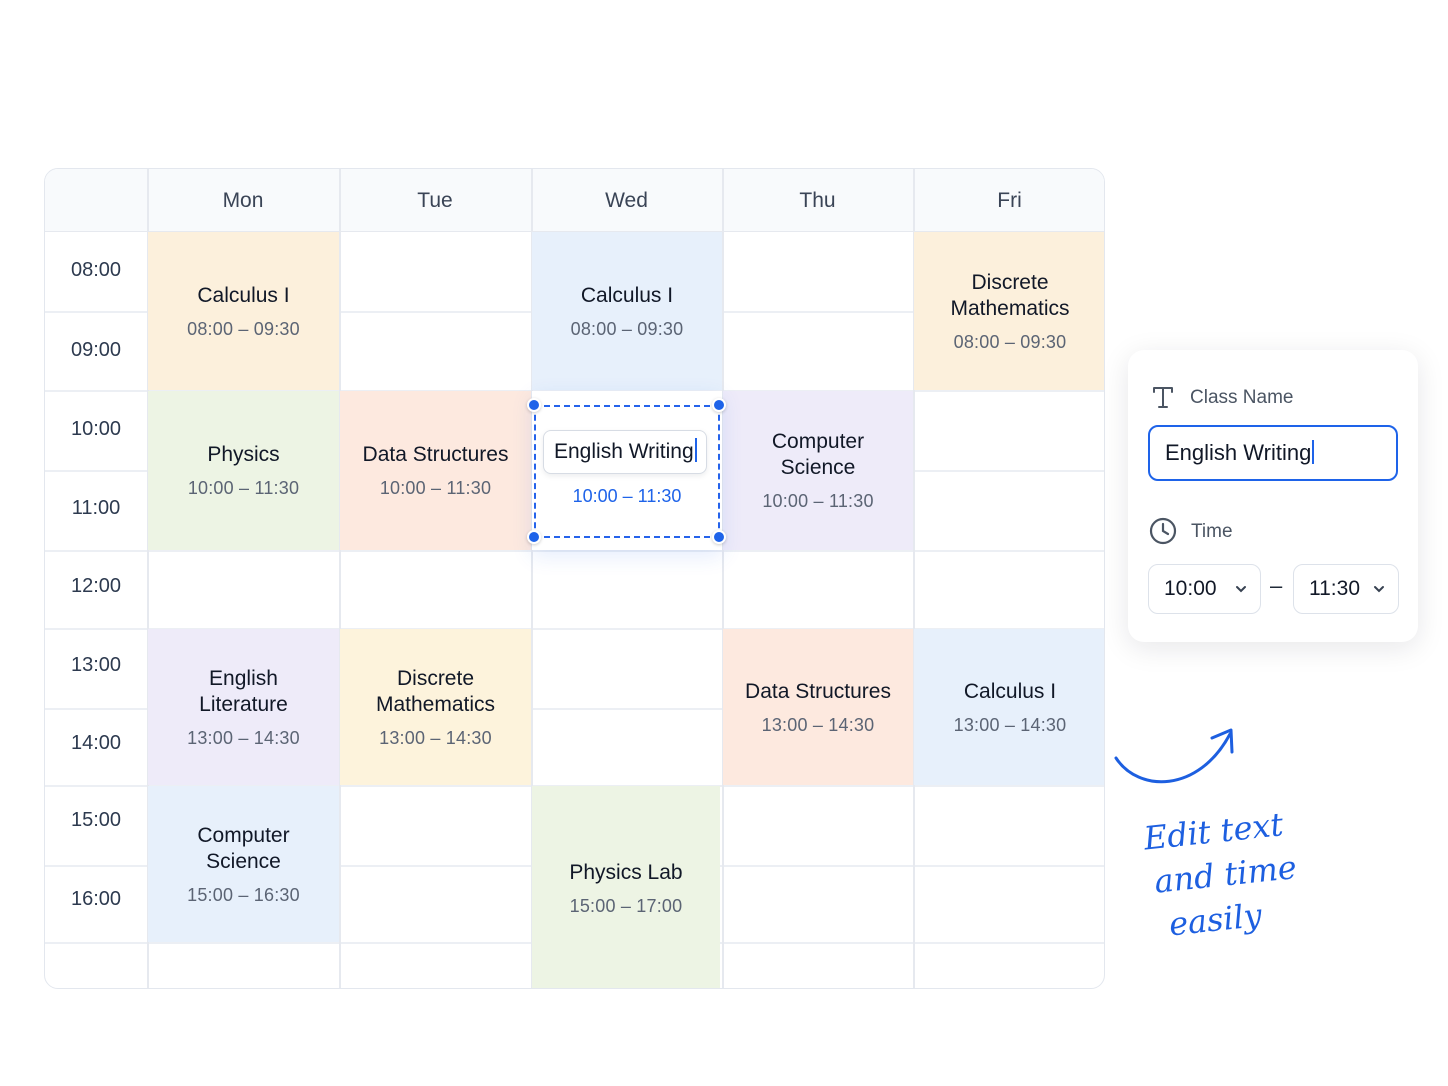 This screenshot has height=1086, width=1448. I want to click on inline-title-editor: English Writing, so click(625, 452).